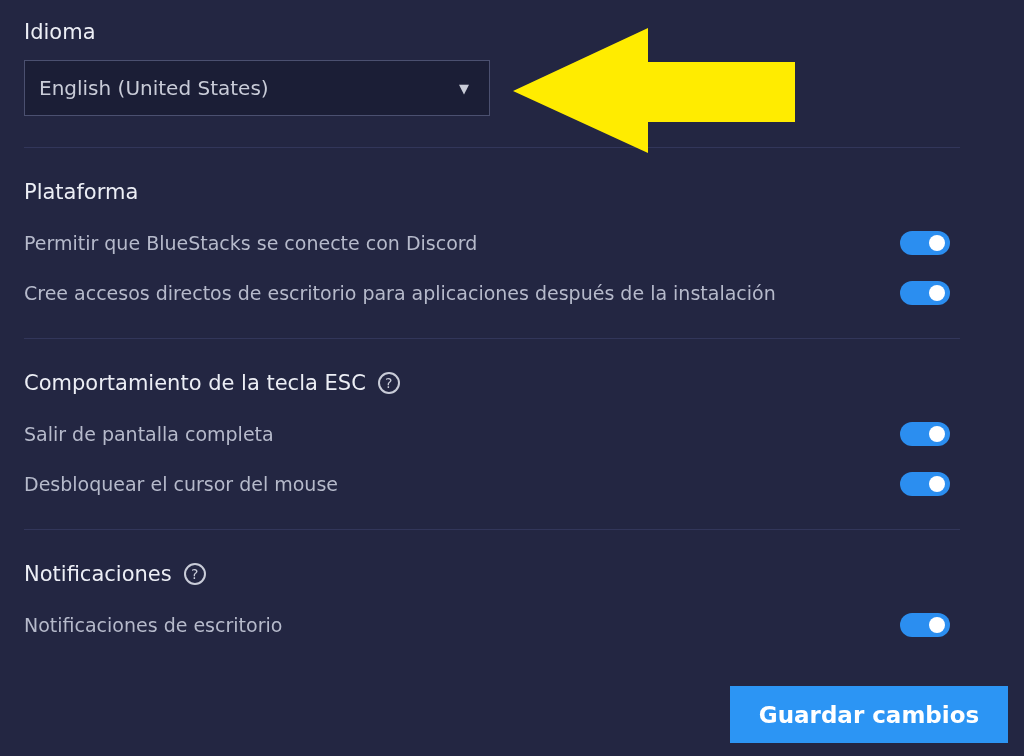  Describe the element at coordinates (81, 192) in the screenshot. I see `section-title: Plataforma` at that location.